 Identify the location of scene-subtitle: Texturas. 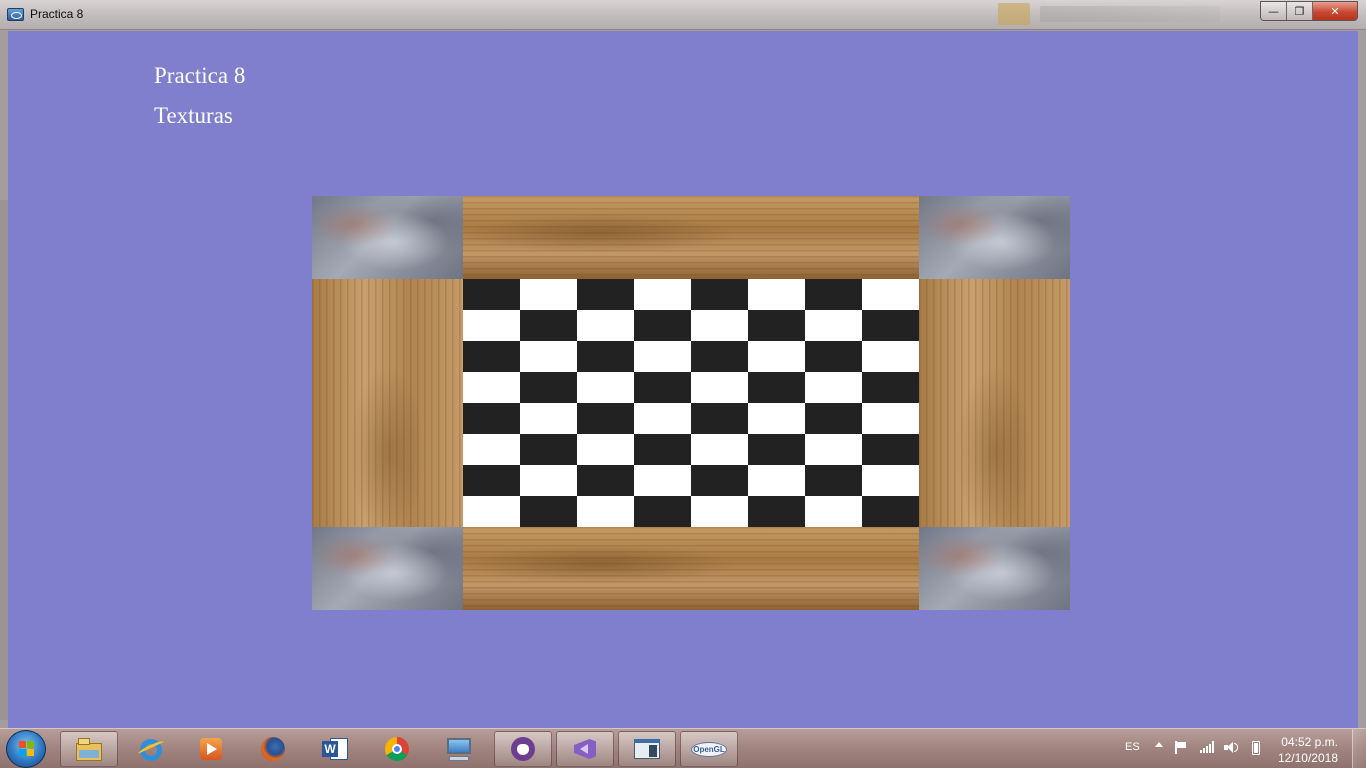
(193, 115).